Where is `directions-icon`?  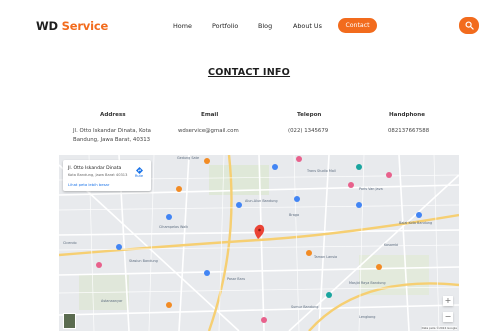 directions-icon is located at coordinates (139, 170).